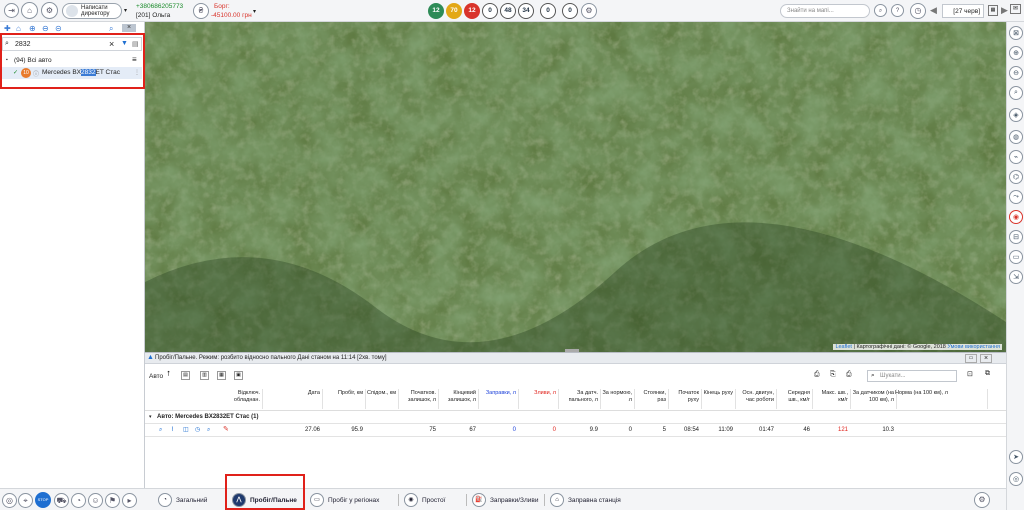 The width and height of the screenshot is (1024, 510). Describe the element at coordinates (505, 500) in the screenshot. I see `tab-fuel: ⛽ Заправки/Зливи` at that location.